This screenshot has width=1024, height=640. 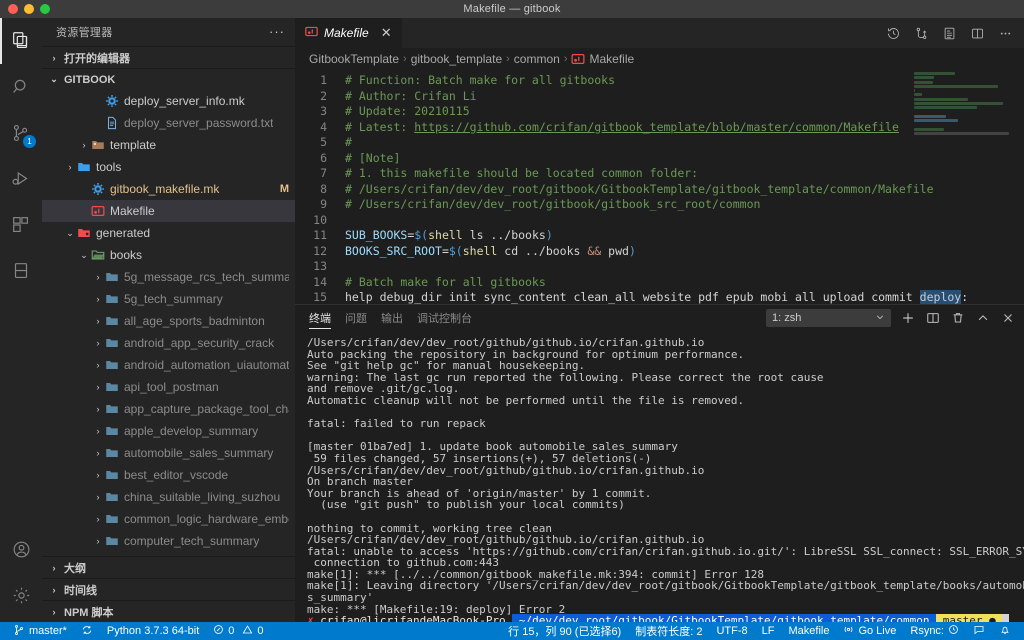 I want to click on status-eol: LF, so click(x=768, y=631).